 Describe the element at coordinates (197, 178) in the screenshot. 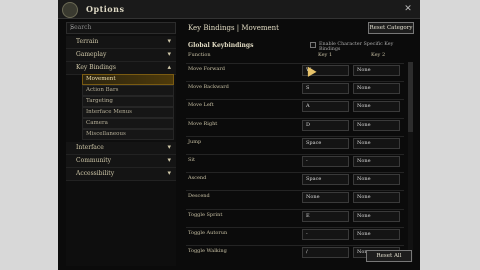

I see `keybinding-function: Ascend` at that location.